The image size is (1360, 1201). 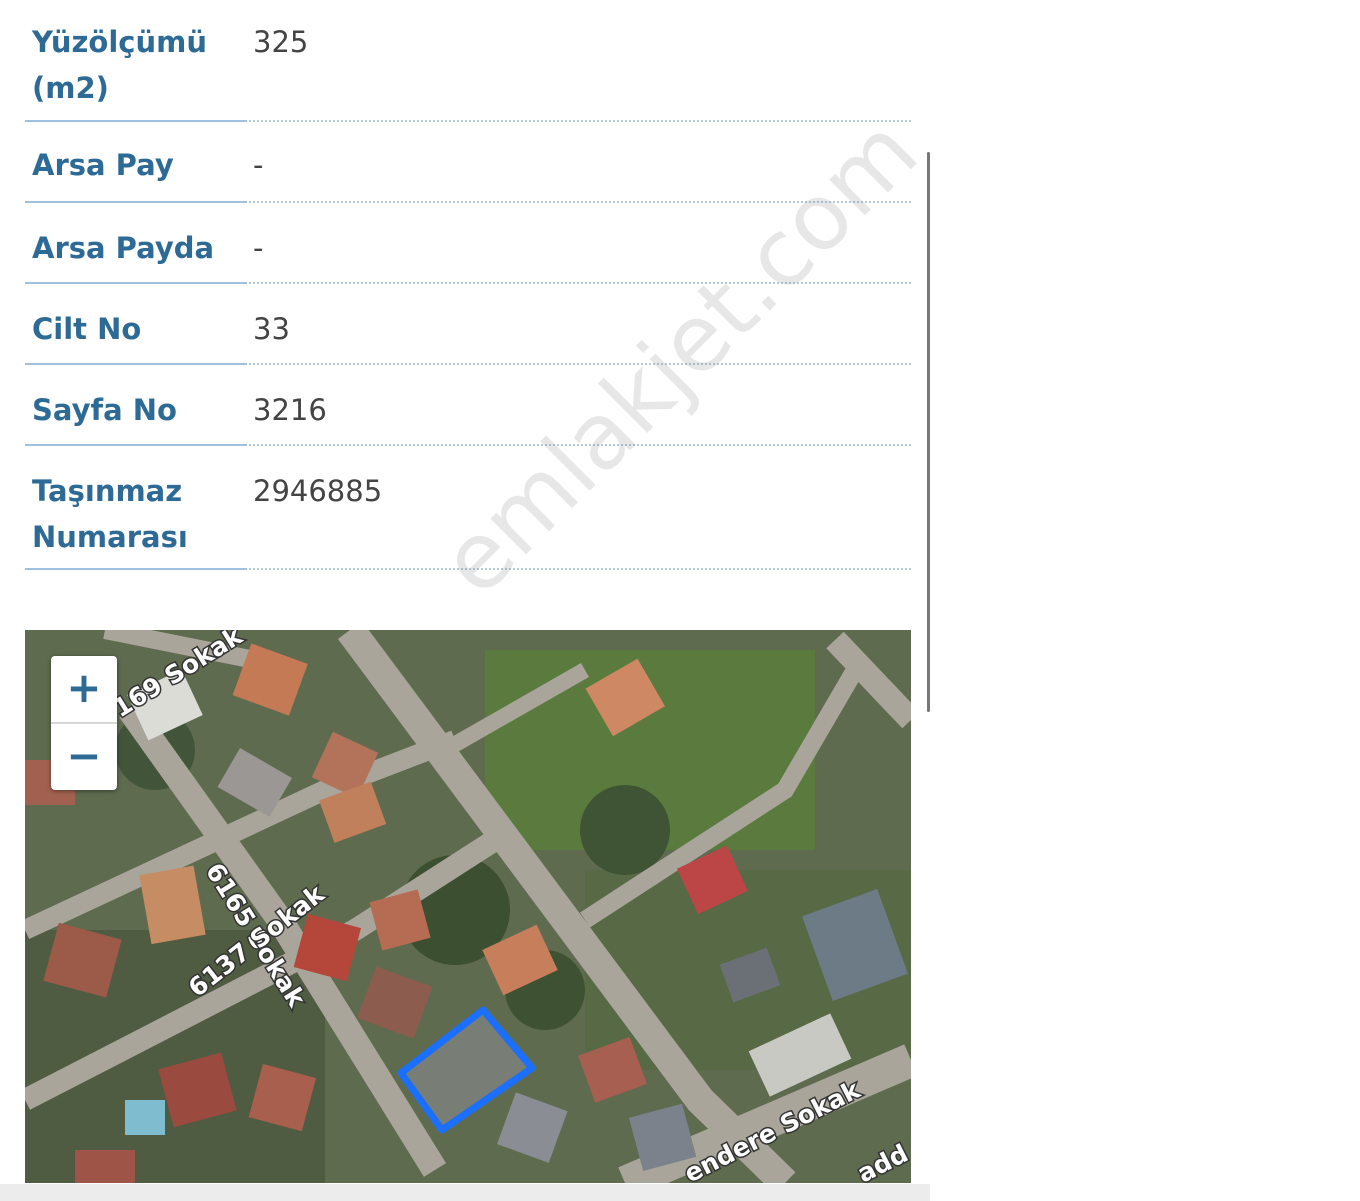 I want to click on info-row-area: Yüzölçümü (m2) 325, so click(x=468, y=61).